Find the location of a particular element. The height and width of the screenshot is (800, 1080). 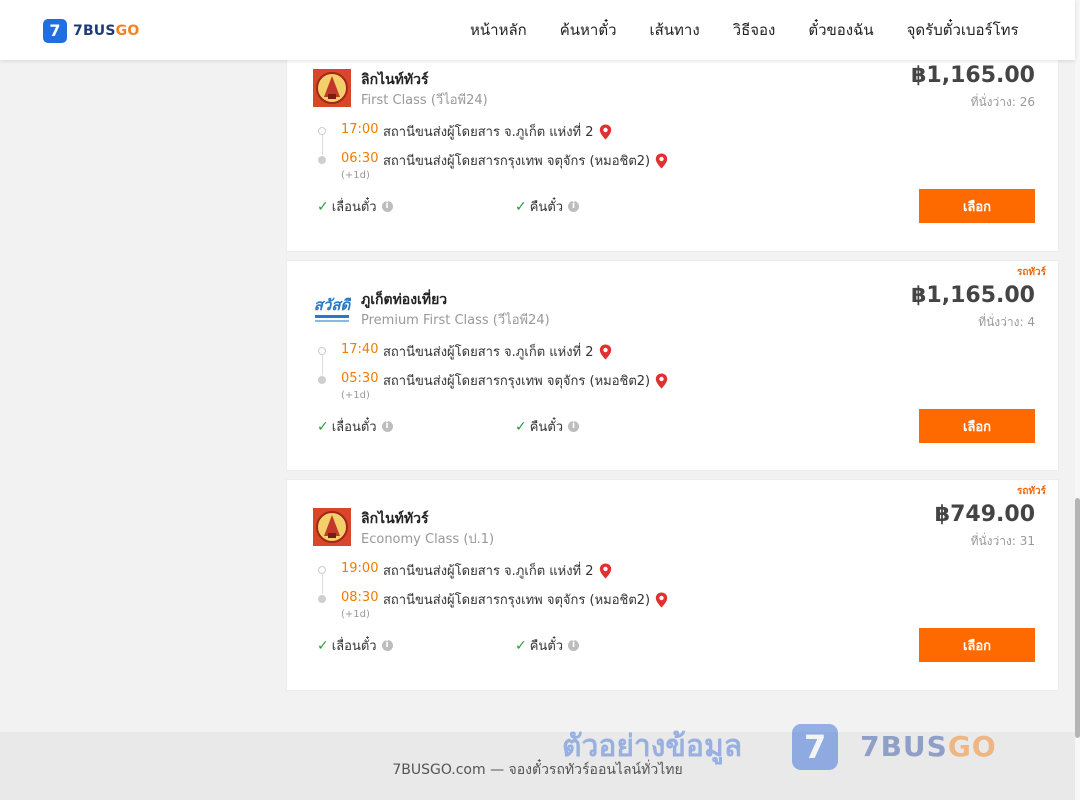

seats-available: ที่นั่งว่าง: 4 is located at coordinates (1006, 322).